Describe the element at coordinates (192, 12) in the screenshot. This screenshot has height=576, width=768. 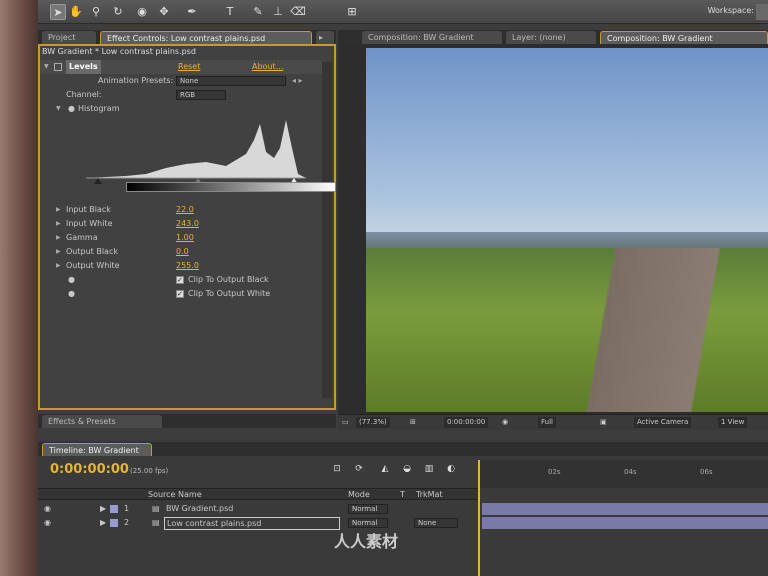
I see `pen-tool-icon: ✒` at that location.